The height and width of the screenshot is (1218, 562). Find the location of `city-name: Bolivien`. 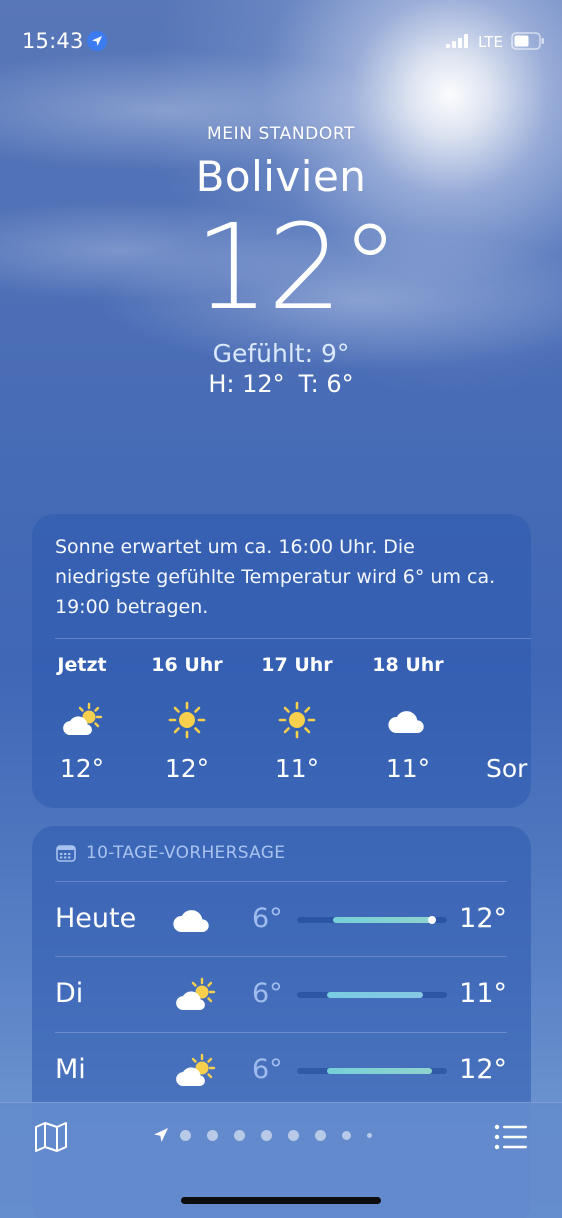

city-name: Bolivien is located at coordinates (281, 176).